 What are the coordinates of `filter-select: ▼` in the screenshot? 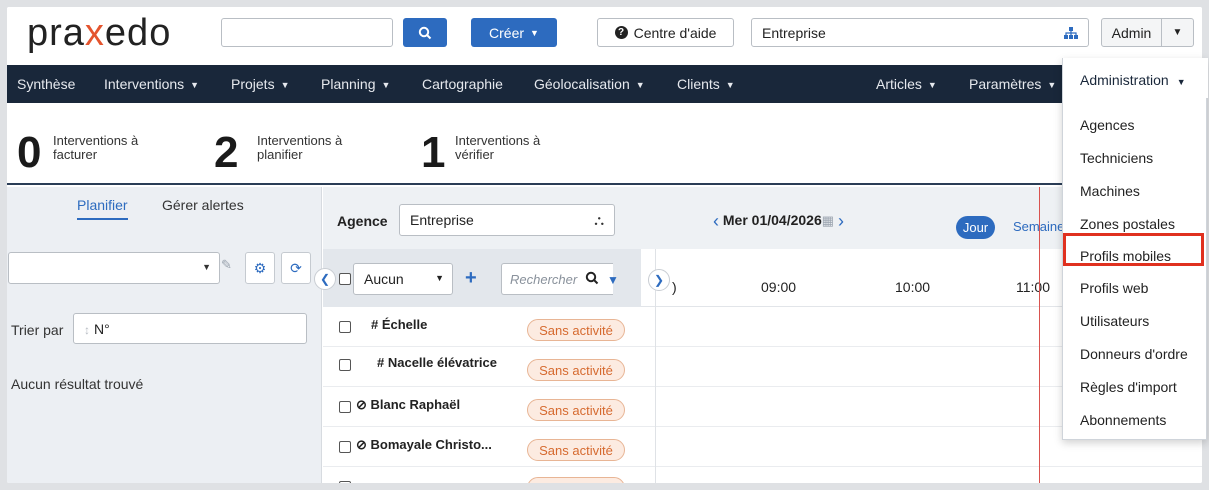 It's located at (114, 268).